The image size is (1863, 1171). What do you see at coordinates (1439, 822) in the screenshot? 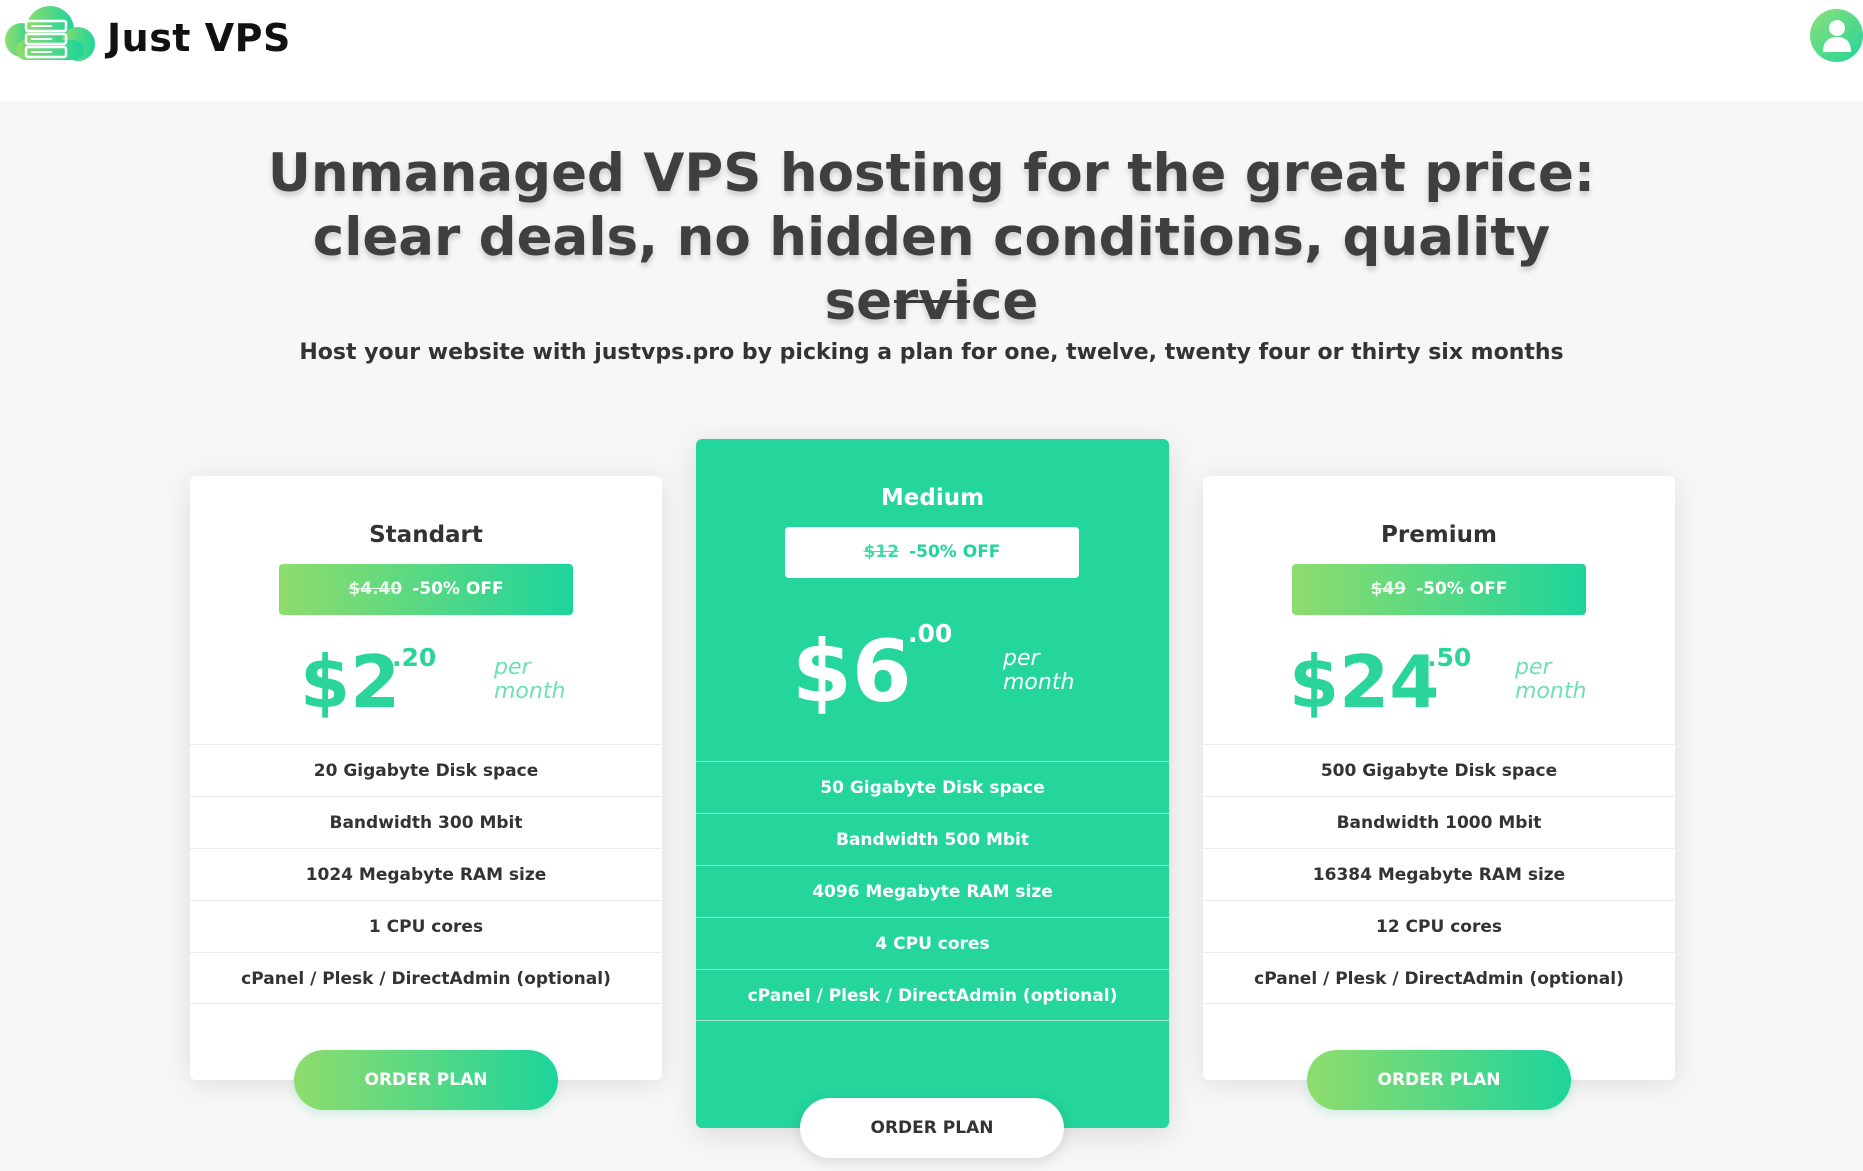
I see `feature-bandwidth: Bandwidth 1000 Mbit` at bounding box center [1439, 822].